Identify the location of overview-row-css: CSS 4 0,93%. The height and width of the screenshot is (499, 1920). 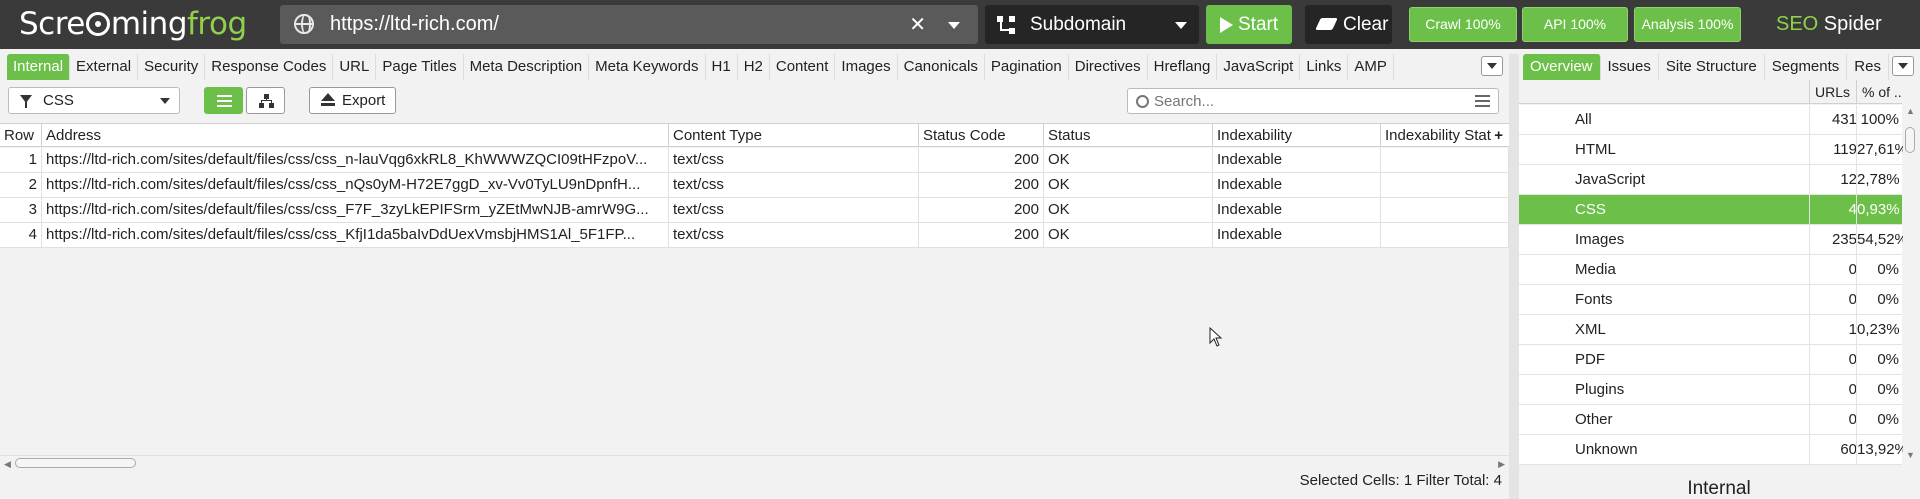
(1710, 210).